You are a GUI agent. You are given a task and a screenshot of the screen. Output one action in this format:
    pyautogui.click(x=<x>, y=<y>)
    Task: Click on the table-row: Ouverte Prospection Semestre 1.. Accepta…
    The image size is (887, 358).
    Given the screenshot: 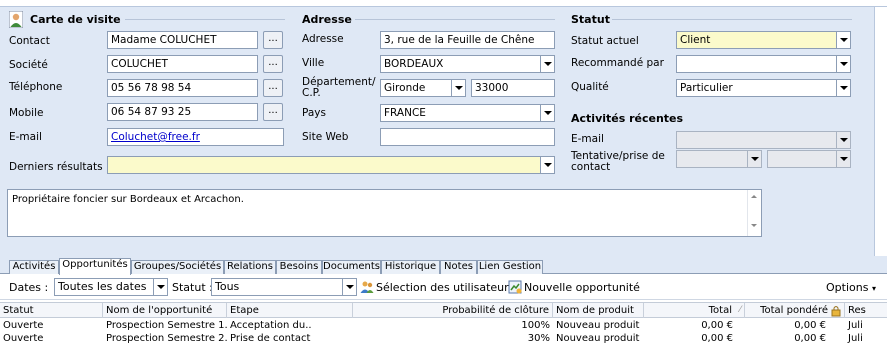 What is the action you would take?
    pyautogui.click(x=443, y=325)
    